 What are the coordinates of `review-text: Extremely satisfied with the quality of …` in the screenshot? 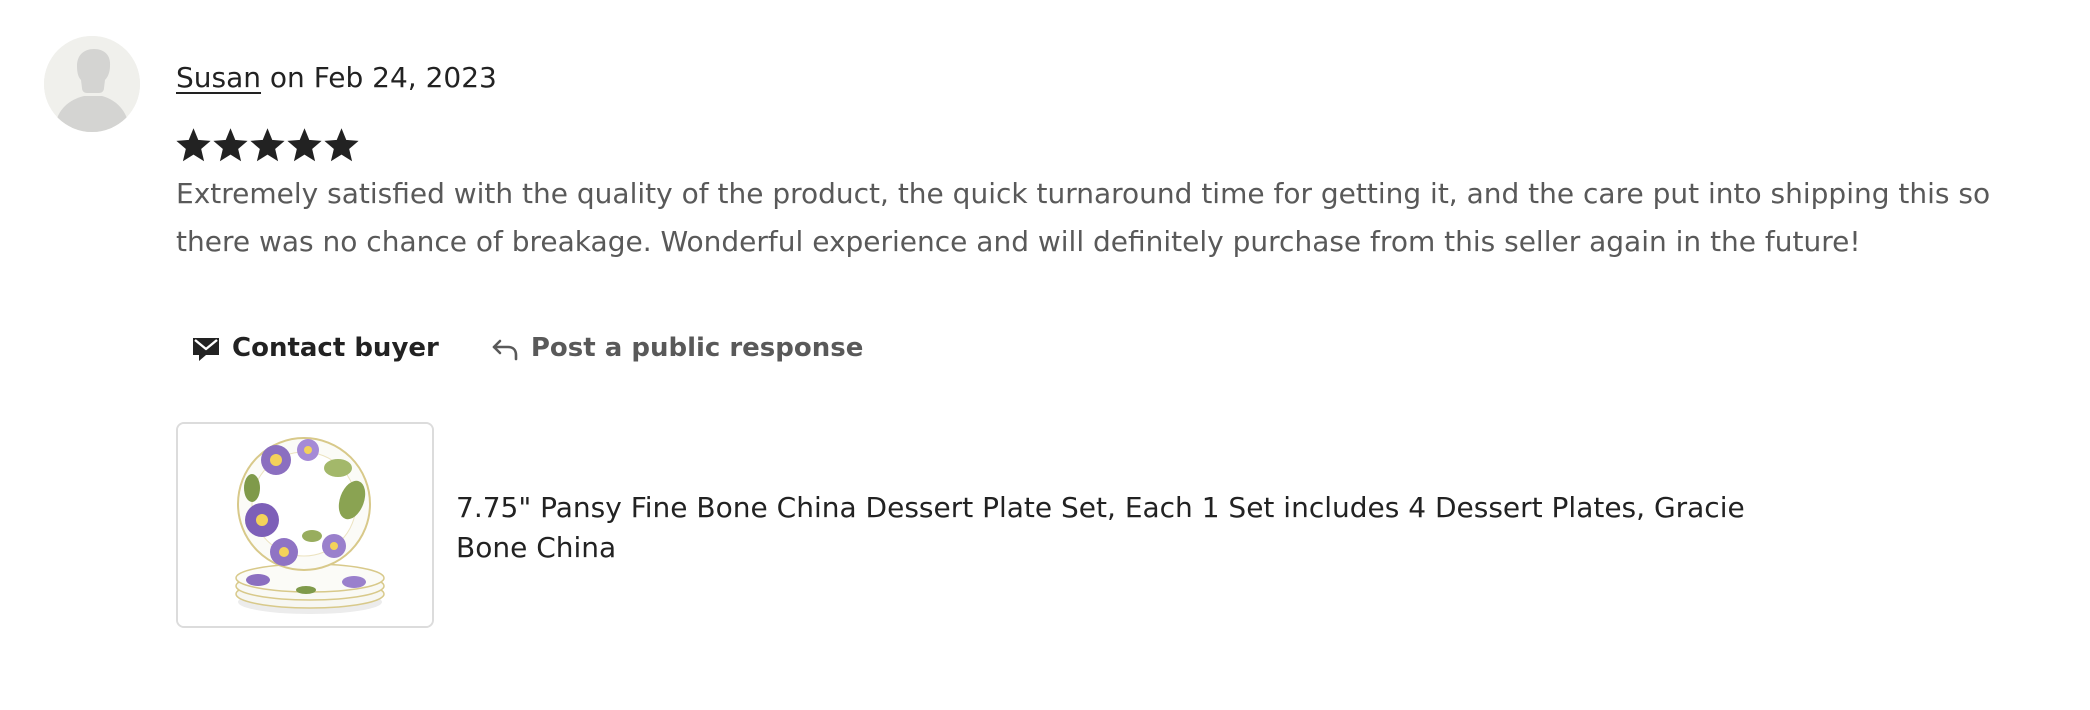 It's located at (1083, 217).